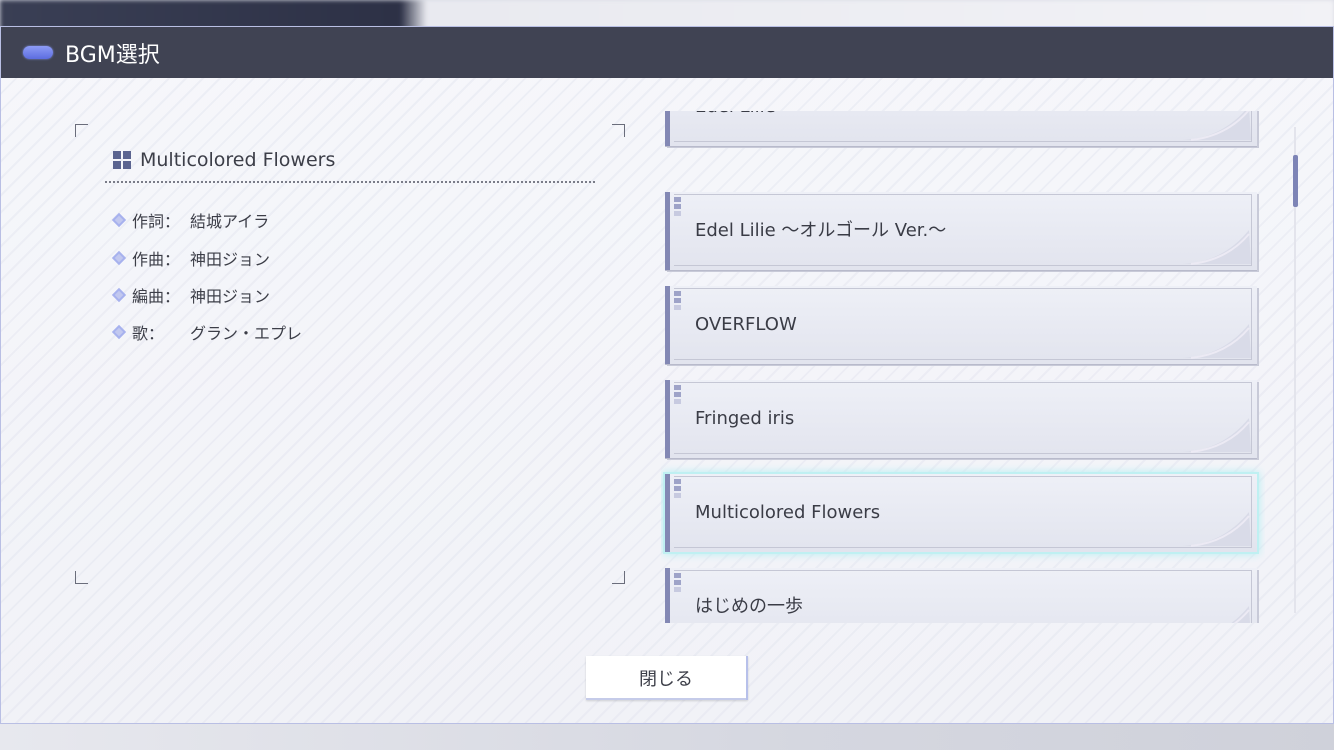  I want to click on pill-icon, so click(38, 52).